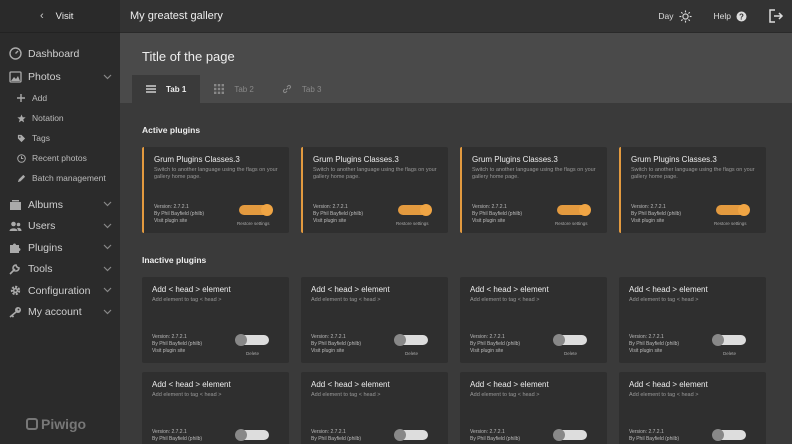 The width and height of the screenshot is (792, 444). What do you see at coordinates (244, 89) in the screenshot?
I see `tab-label: Tab 2` at bounding box center [244, 89].